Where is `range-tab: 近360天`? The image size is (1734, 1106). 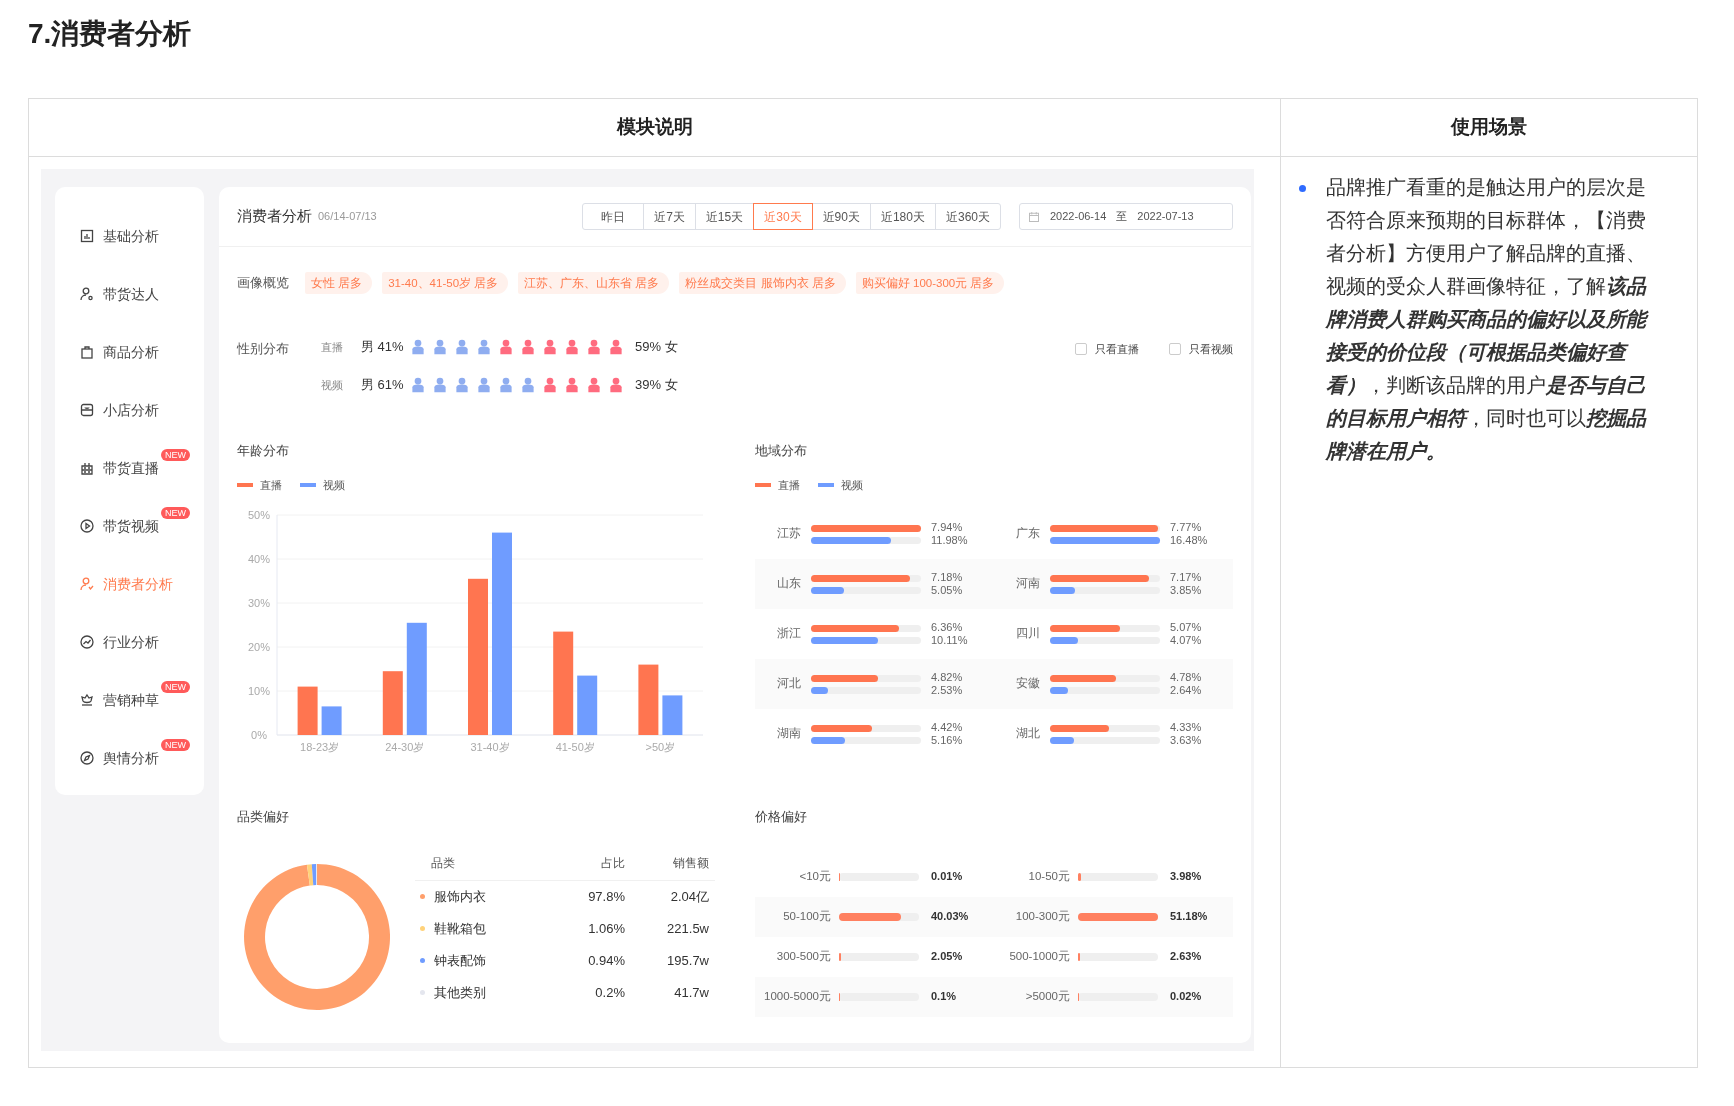 range-tab: 近360天 is located at coordinates (967, 216).